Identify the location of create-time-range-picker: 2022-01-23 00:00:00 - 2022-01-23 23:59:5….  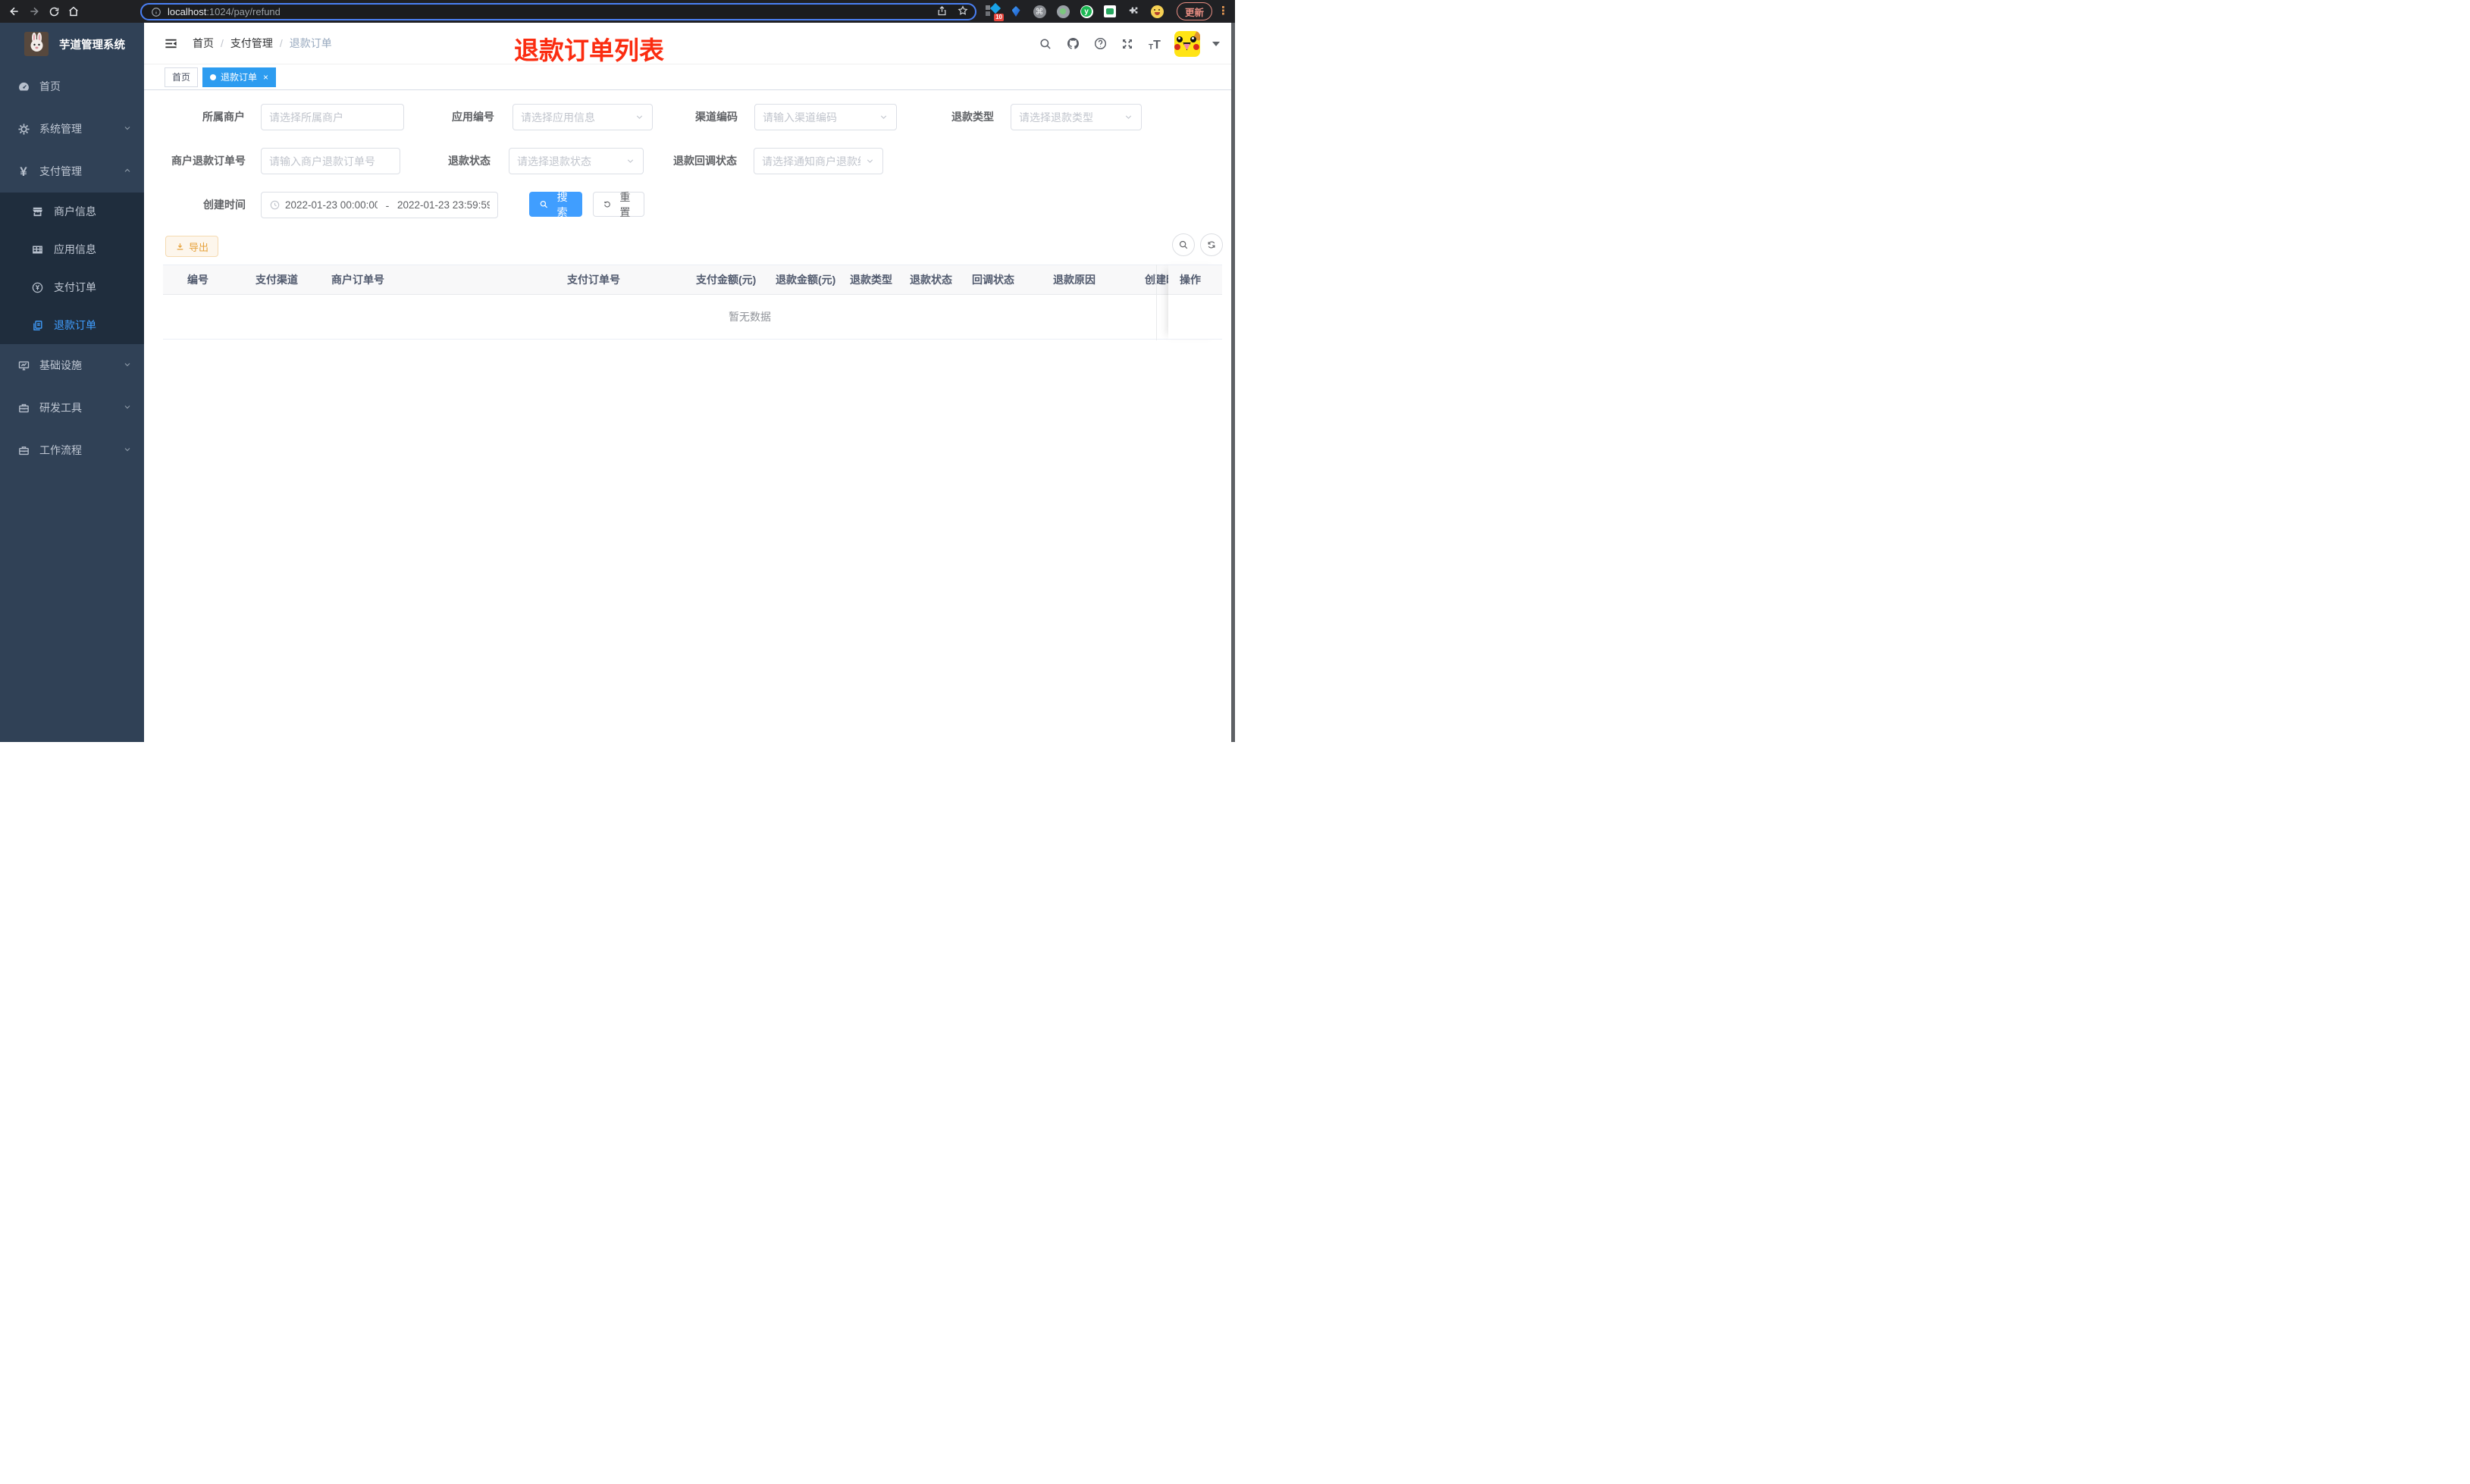
(379, 205).